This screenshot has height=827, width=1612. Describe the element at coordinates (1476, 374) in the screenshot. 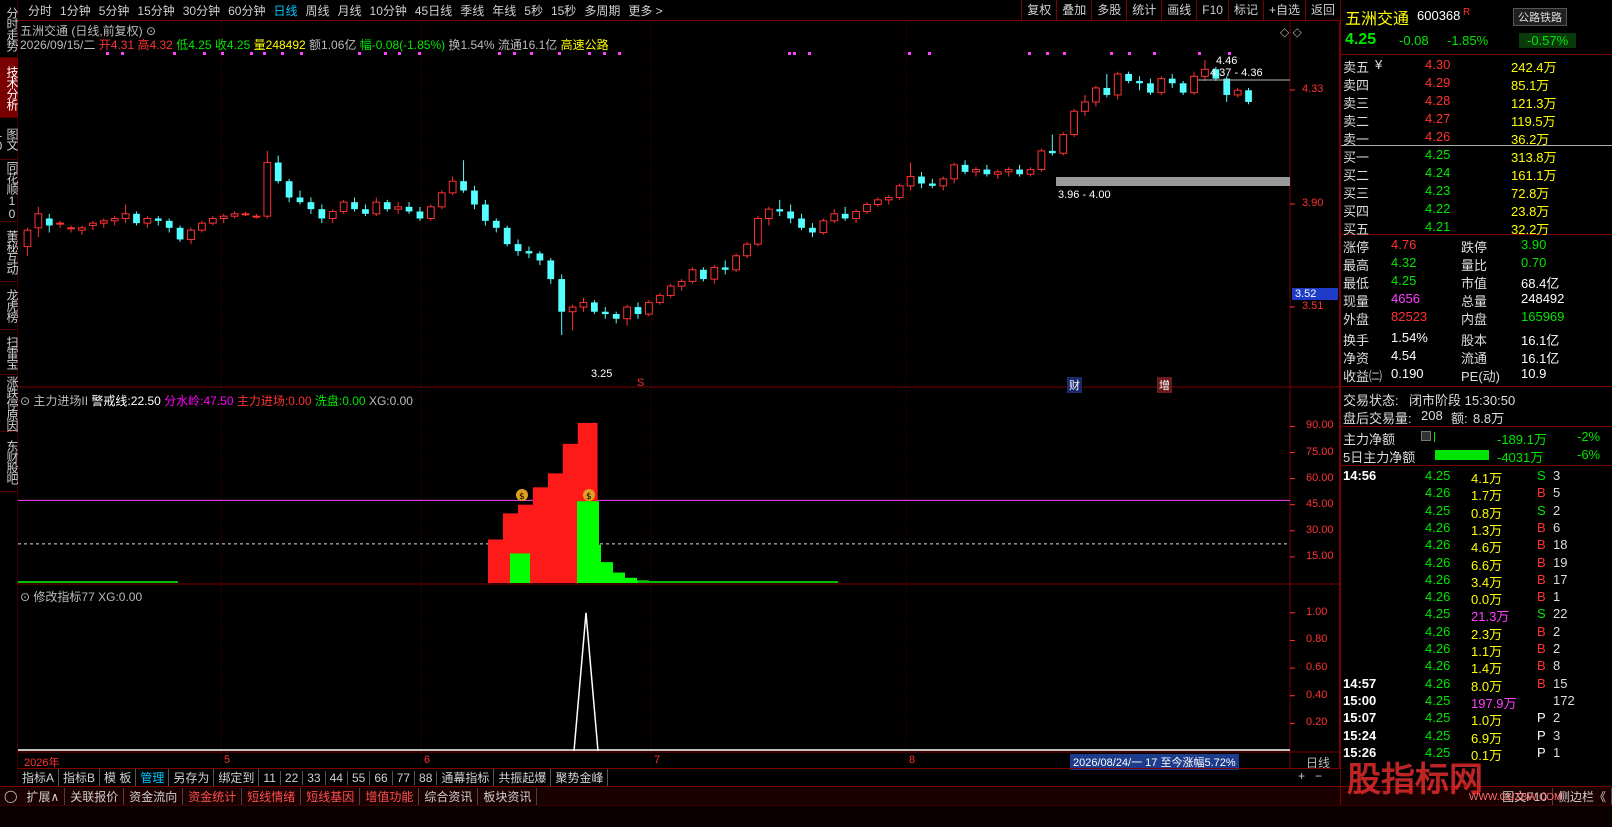

I see `stat-row-7: 收益㈡ 0.190 PE(动) 10.9` at that location.